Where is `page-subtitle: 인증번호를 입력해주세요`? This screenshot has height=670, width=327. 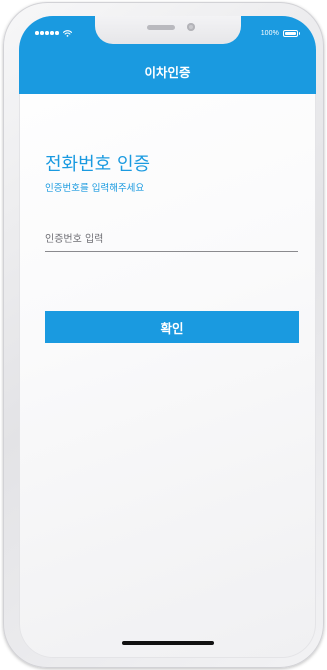
page-subtitle: 인증번호를 입력해주세요 is located at coordinates (95, 188).